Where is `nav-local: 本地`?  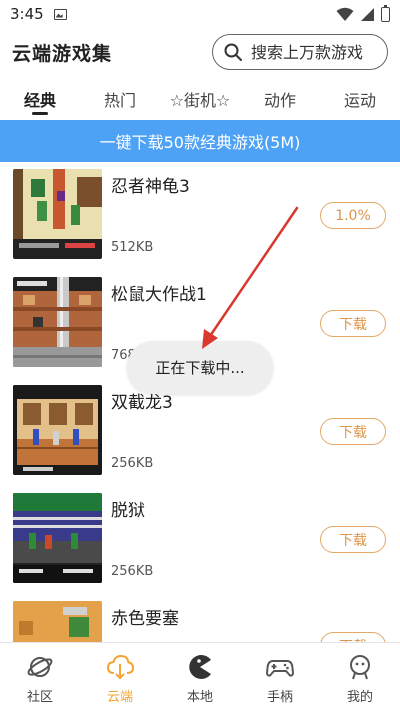 nav-local: 本地 is located at coordinates (200, 677).